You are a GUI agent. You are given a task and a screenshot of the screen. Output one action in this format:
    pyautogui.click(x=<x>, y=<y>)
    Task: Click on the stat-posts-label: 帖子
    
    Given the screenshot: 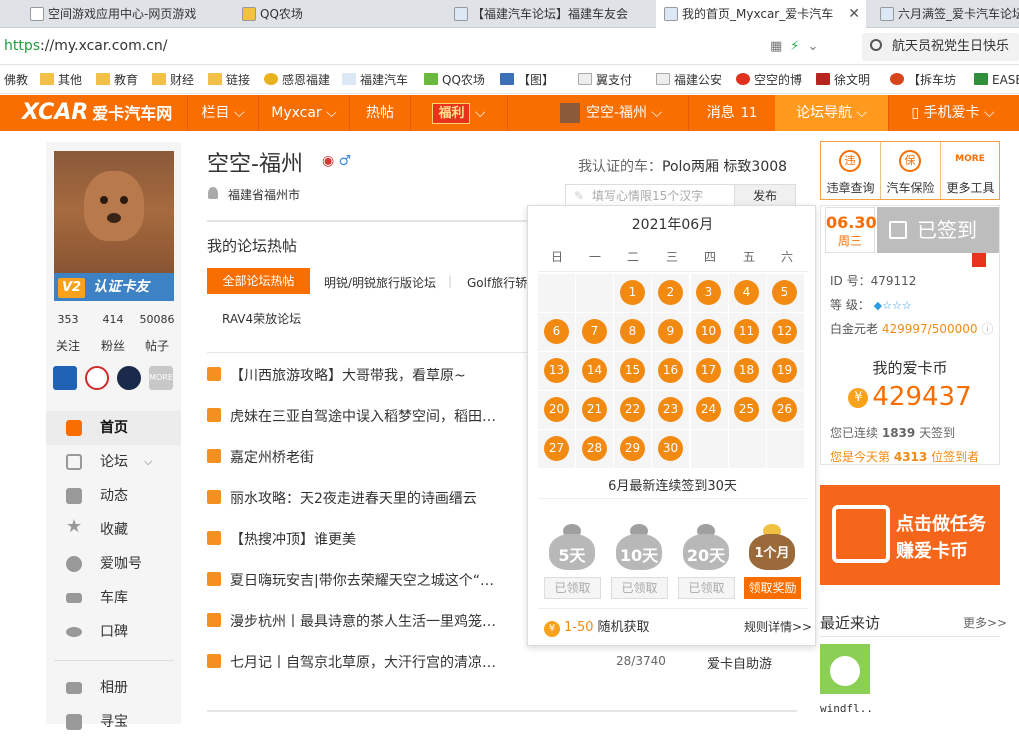 What is the action you would take?
    pyautogui.click(x=157, y=345)
    